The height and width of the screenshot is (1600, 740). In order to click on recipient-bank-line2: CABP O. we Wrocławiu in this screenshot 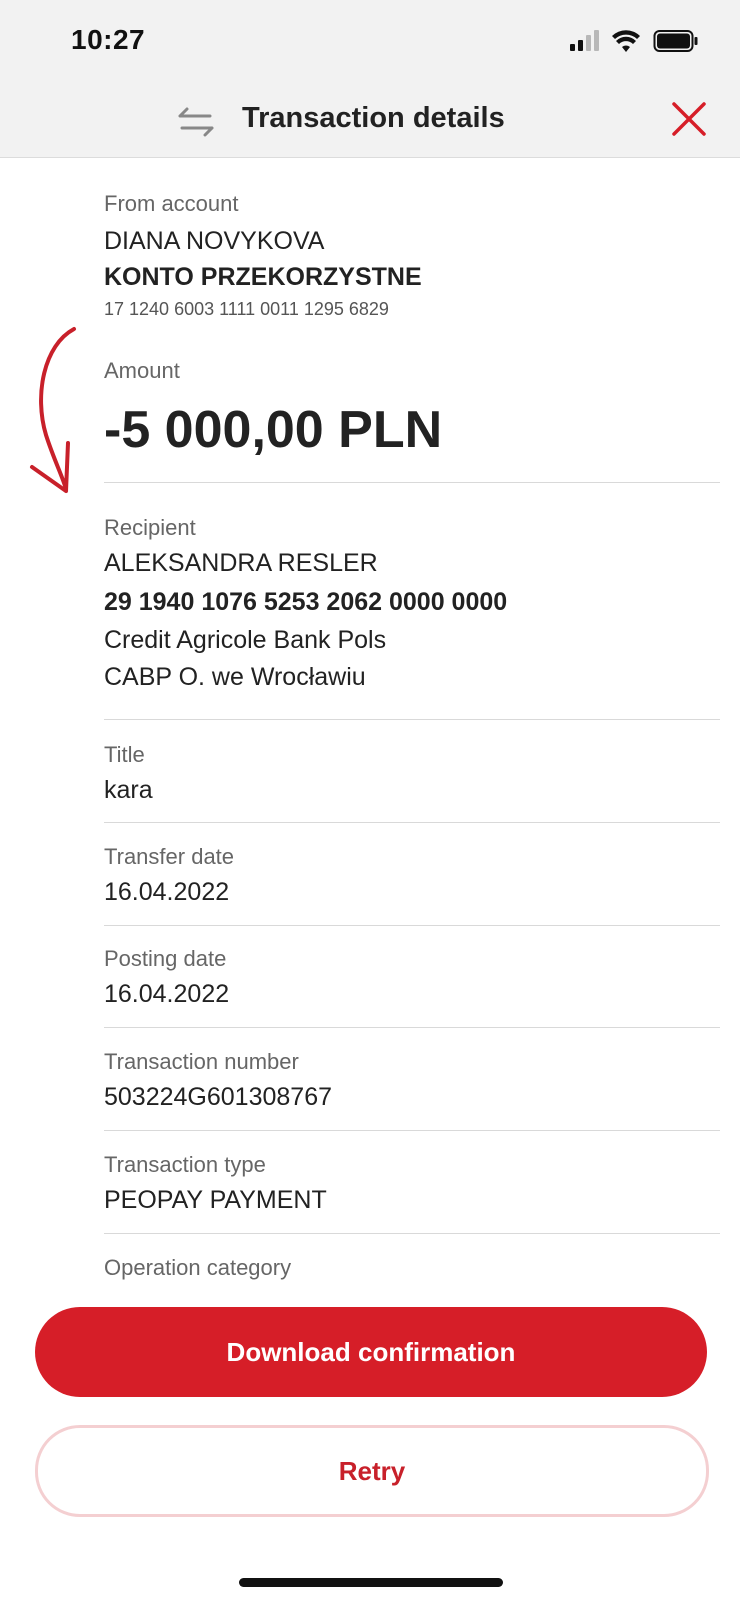, I will do `click(235, 677)`.